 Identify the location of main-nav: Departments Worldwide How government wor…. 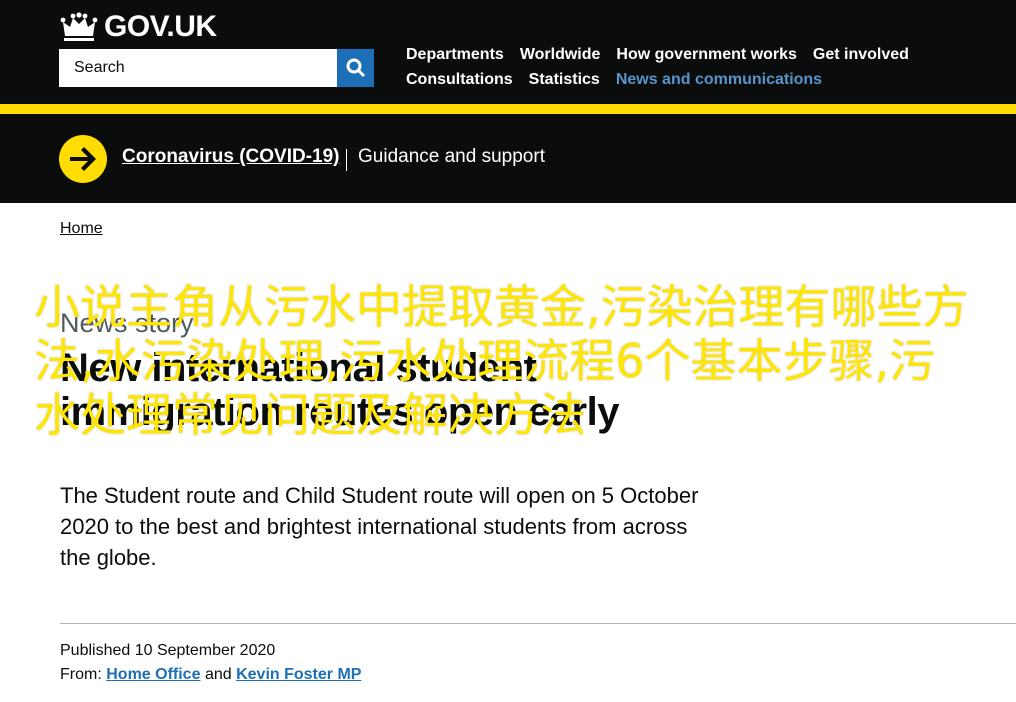
(686, 67).